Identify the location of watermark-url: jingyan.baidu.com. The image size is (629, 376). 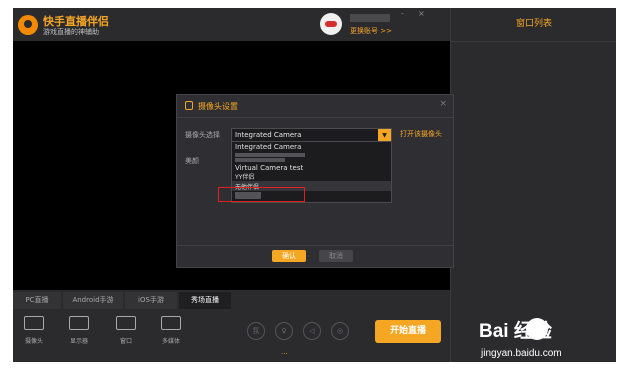
(521, 353).